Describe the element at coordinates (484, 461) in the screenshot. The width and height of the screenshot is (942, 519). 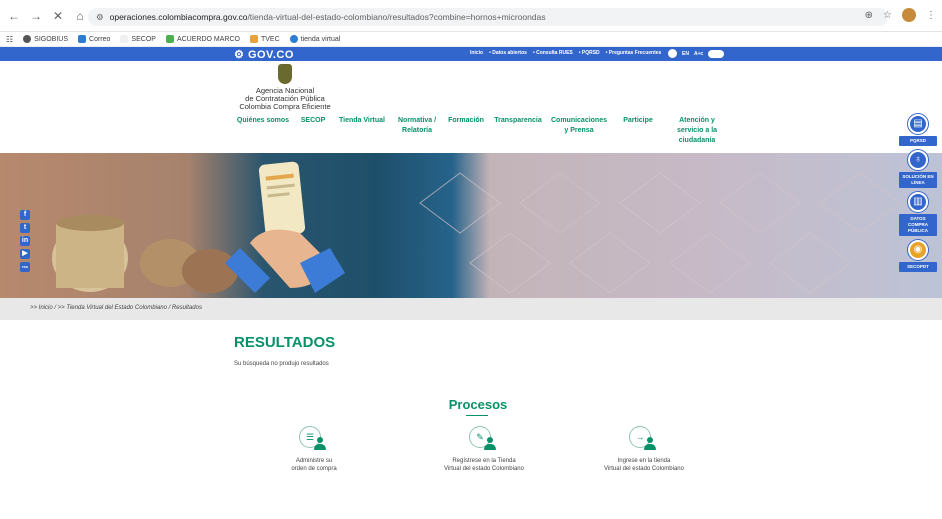
I see `proceso-label: Regístrese en la Tienda` at that location.